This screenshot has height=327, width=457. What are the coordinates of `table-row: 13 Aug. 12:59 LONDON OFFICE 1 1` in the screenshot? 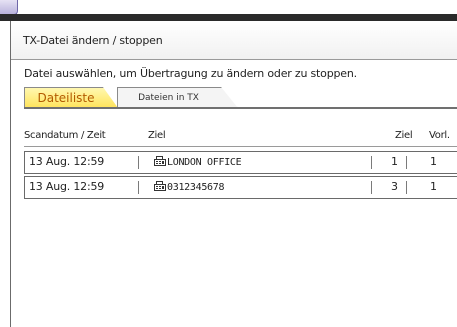 It's located at (240, 162).